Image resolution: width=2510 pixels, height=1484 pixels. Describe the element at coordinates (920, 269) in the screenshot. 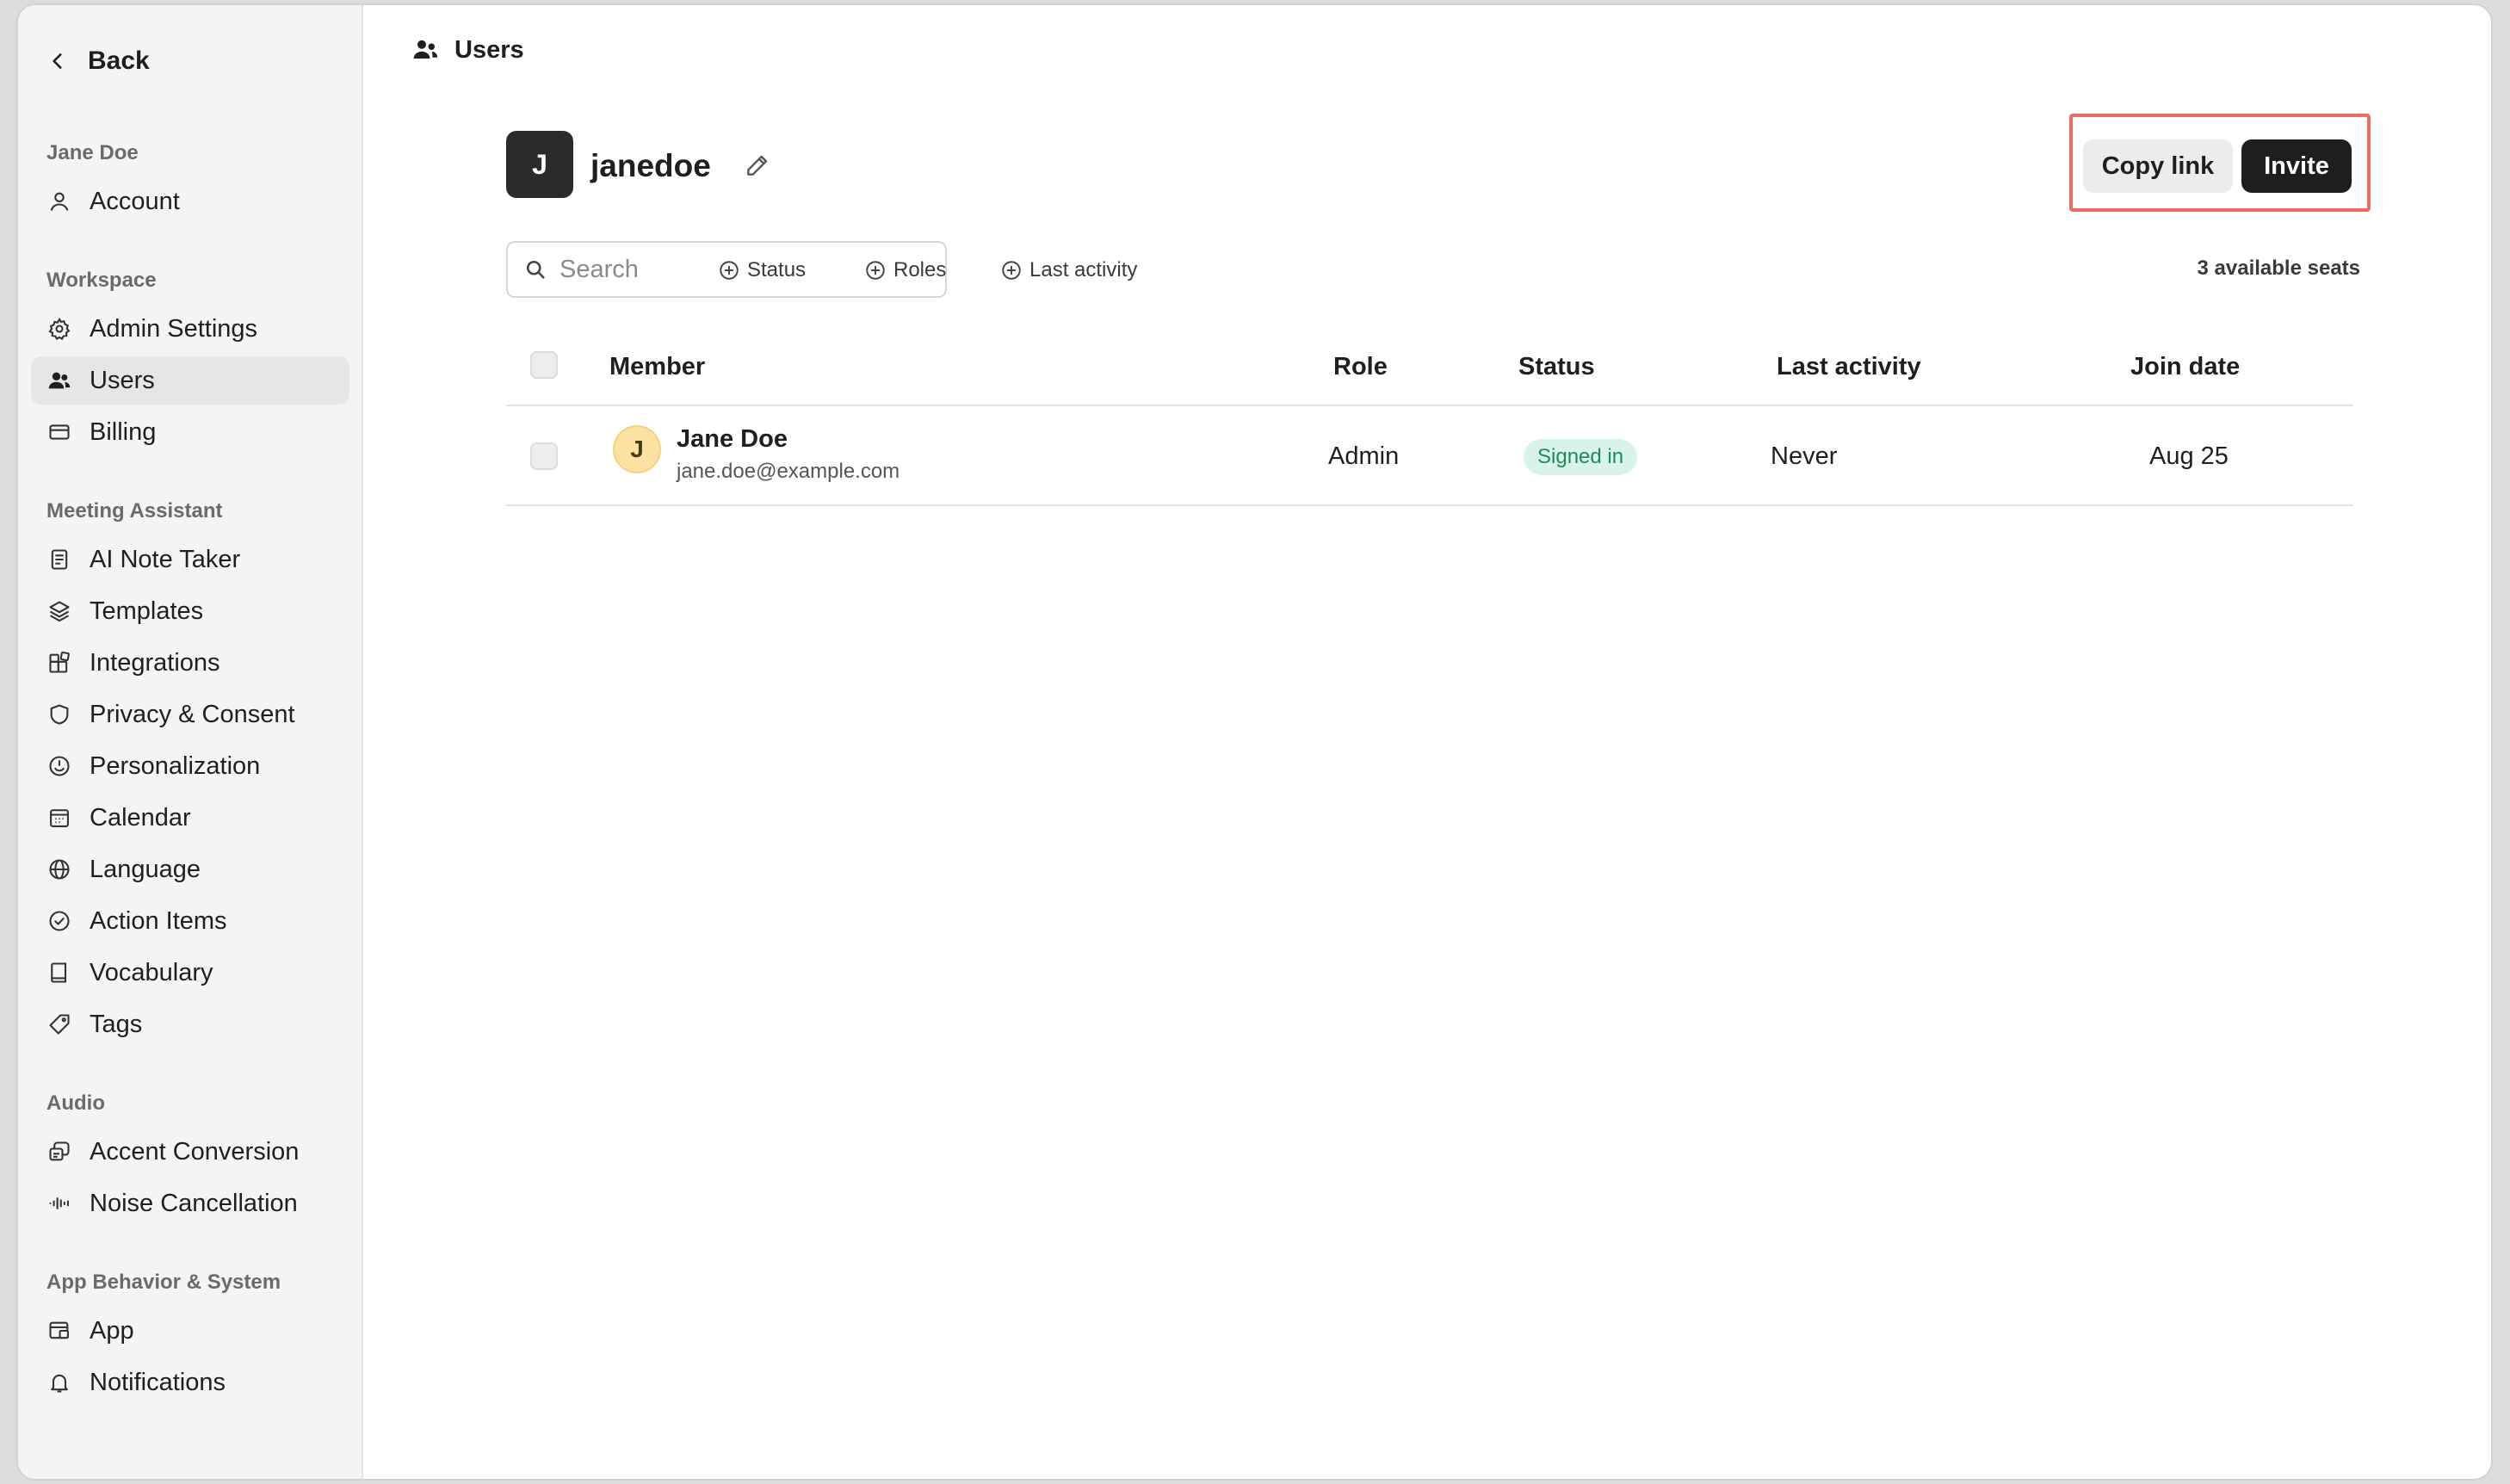

I see `filter-label: Roles` at that location.